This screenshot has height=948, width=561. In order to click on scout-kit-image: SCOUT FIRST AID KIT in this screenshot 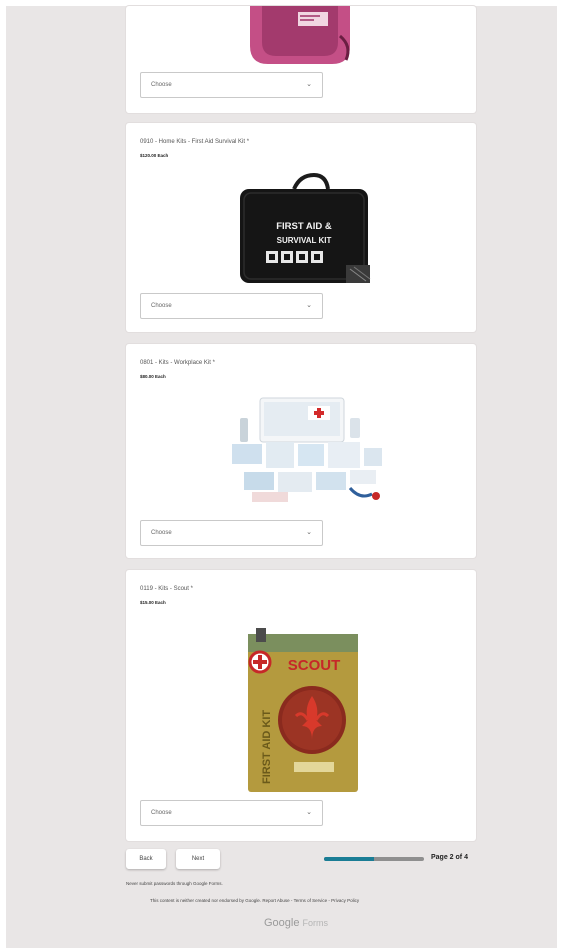, I will do `click(303, 709)`.